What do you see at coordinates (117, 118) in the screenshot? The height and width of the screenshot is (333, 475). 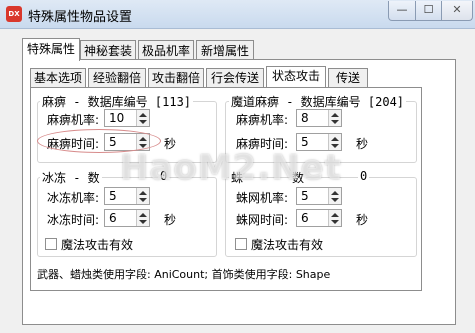 I see `paralysis-rate-value: 10` at bounding box center [117, 118].